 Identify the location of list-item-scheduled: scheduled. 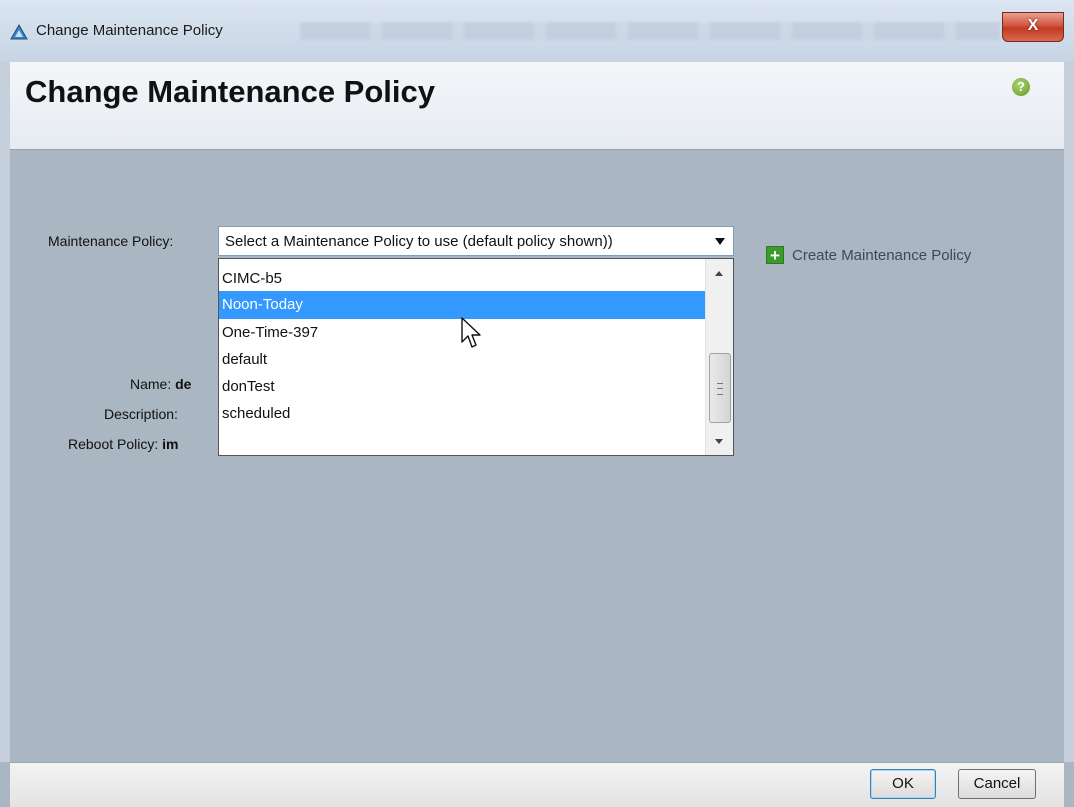
(462, 414).